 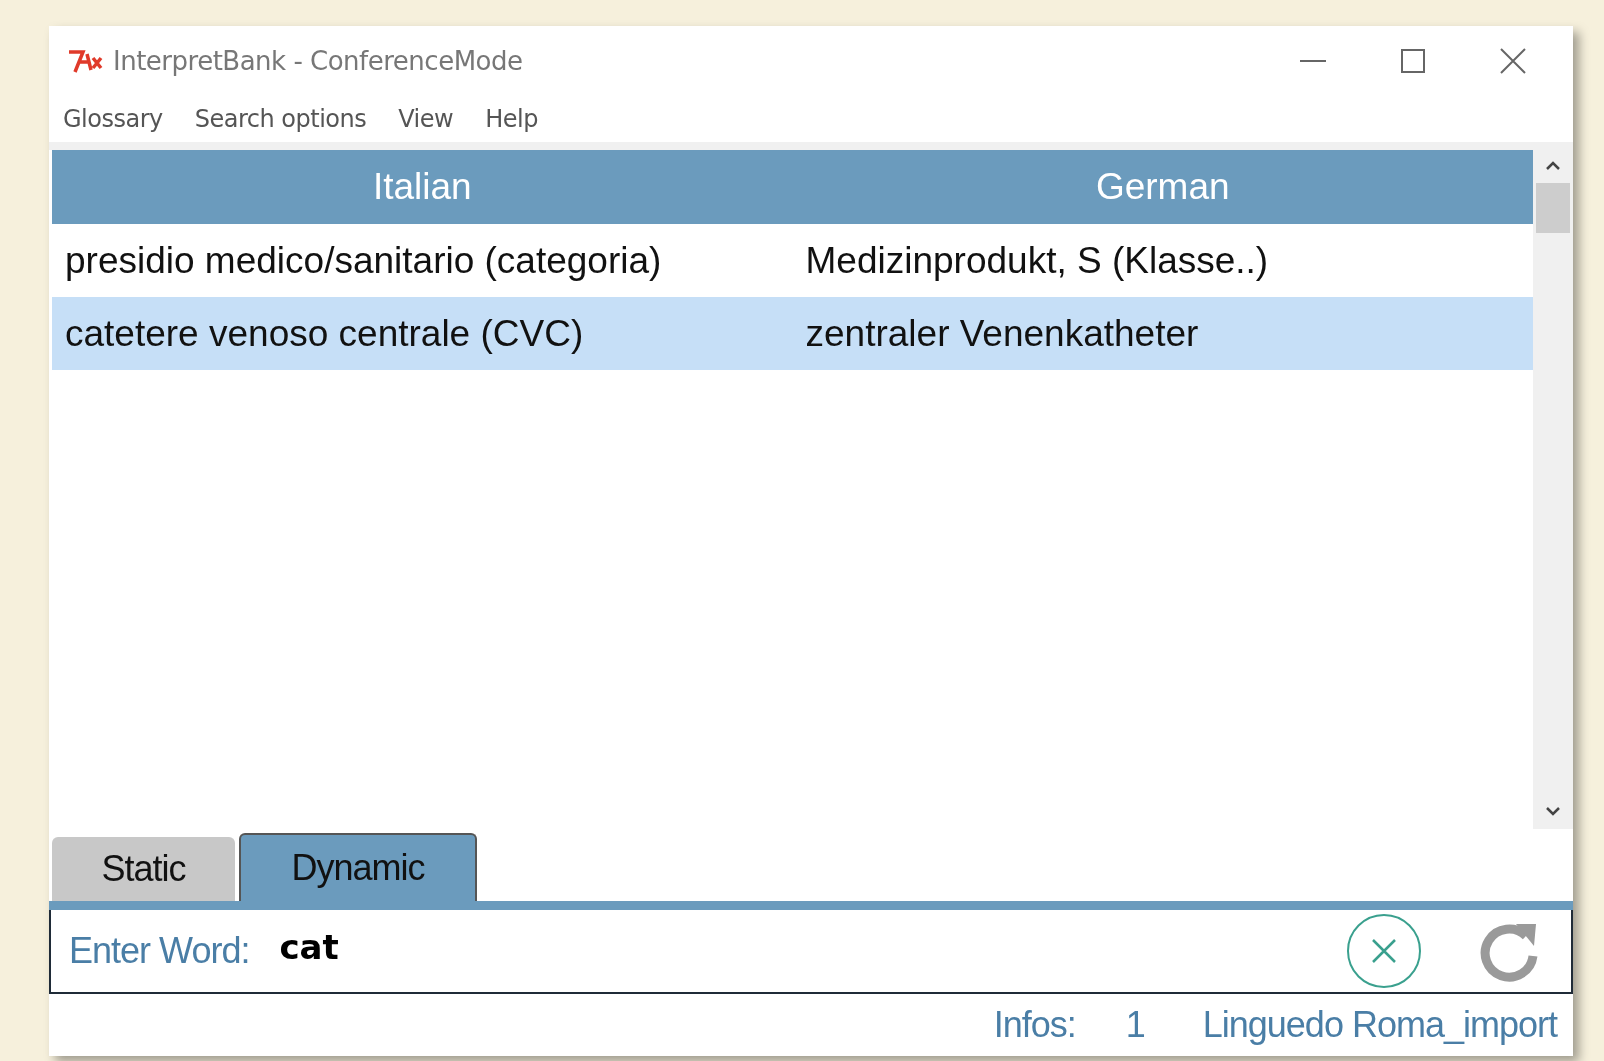 What do you see at coordinates (1379, 1025) in the screenshot?
I see `glossary-name: Linguedo Roma_import` at bounding box center [1379, 1025].